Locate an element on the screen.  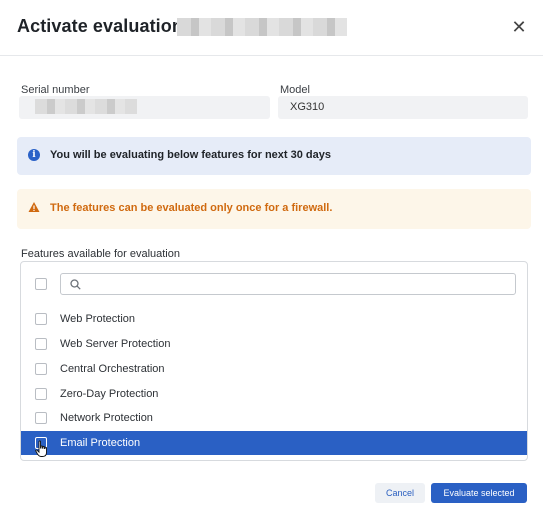
features-label: Features available for evaluation is located at coordinates (100, 254).